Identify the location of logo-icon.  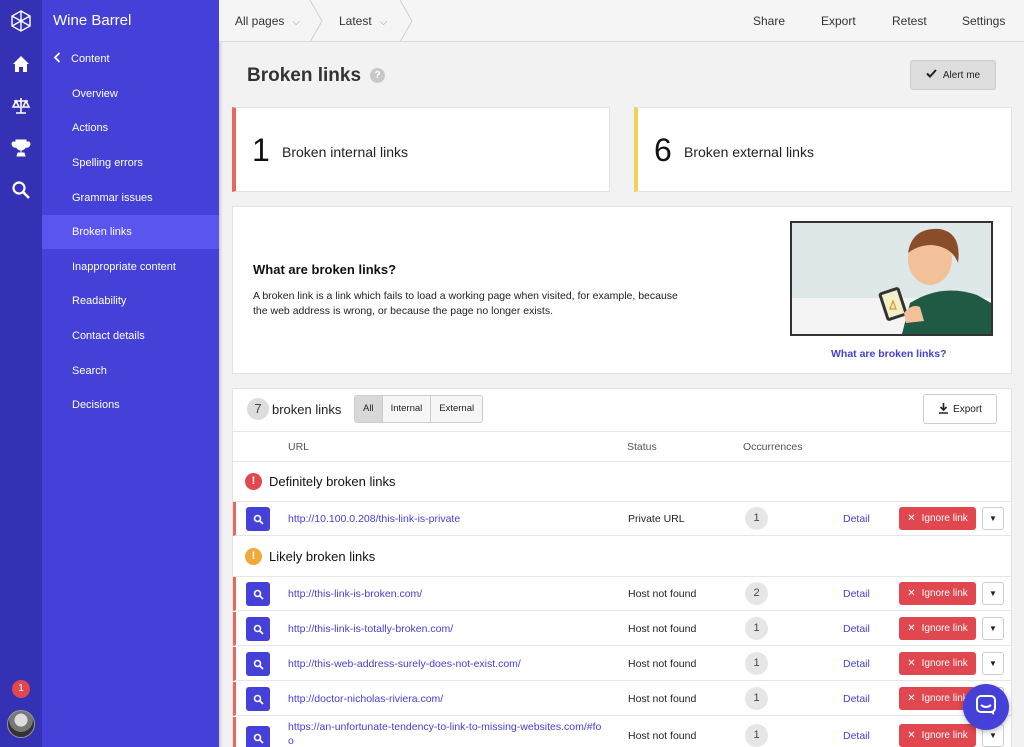
(21, 21).